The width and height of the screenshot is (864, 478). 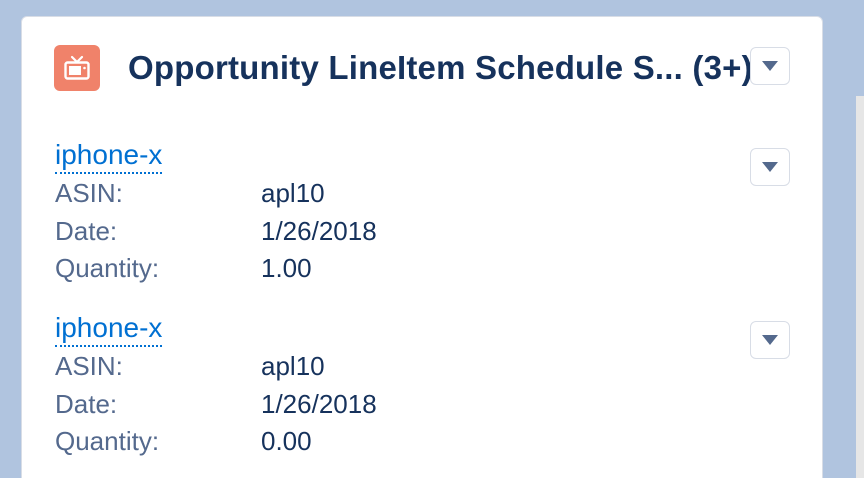 What do you see at coordinates (440, 68) in the screenshot?
I see `card-title: Opportunity LineItem Schedule S... (3+)` at bounding box center [440, 68].